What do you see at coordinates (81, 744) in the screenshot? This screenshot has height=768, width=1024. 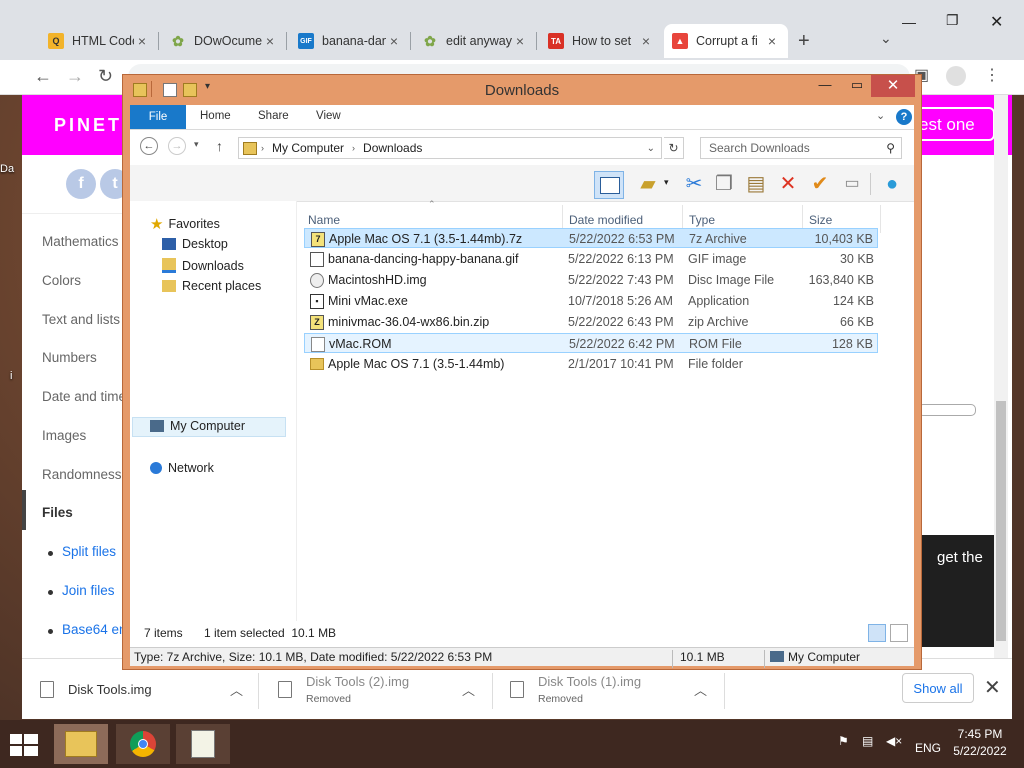 I see `taskbar-file-explorer` at bounding box center [81, 744].